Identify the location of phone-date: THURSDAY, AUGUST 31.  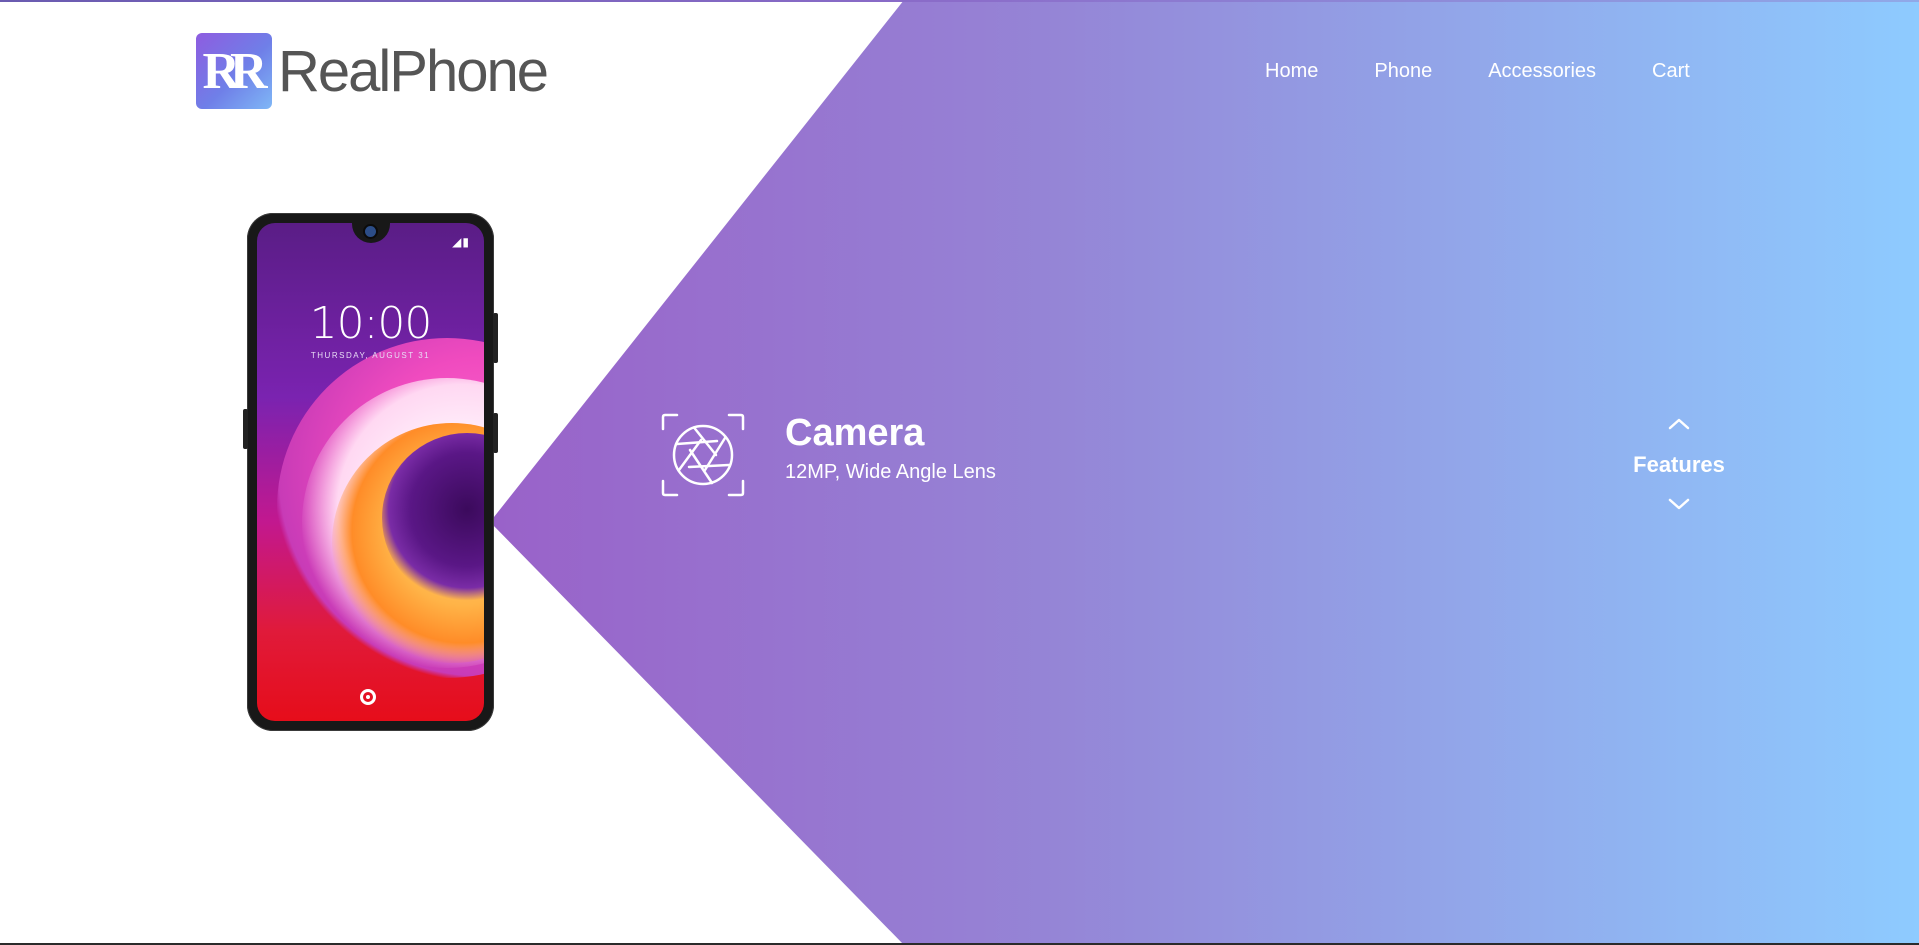
(370, 355).